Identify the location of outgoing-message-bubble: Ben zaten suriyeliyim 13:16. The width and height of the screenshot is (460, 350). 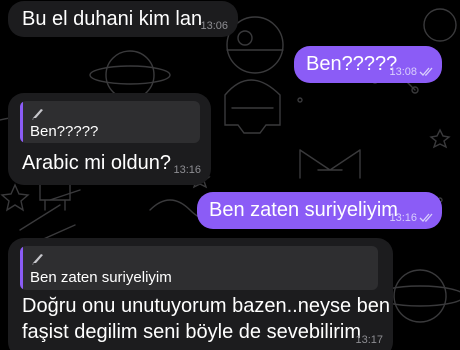
(319, 210).